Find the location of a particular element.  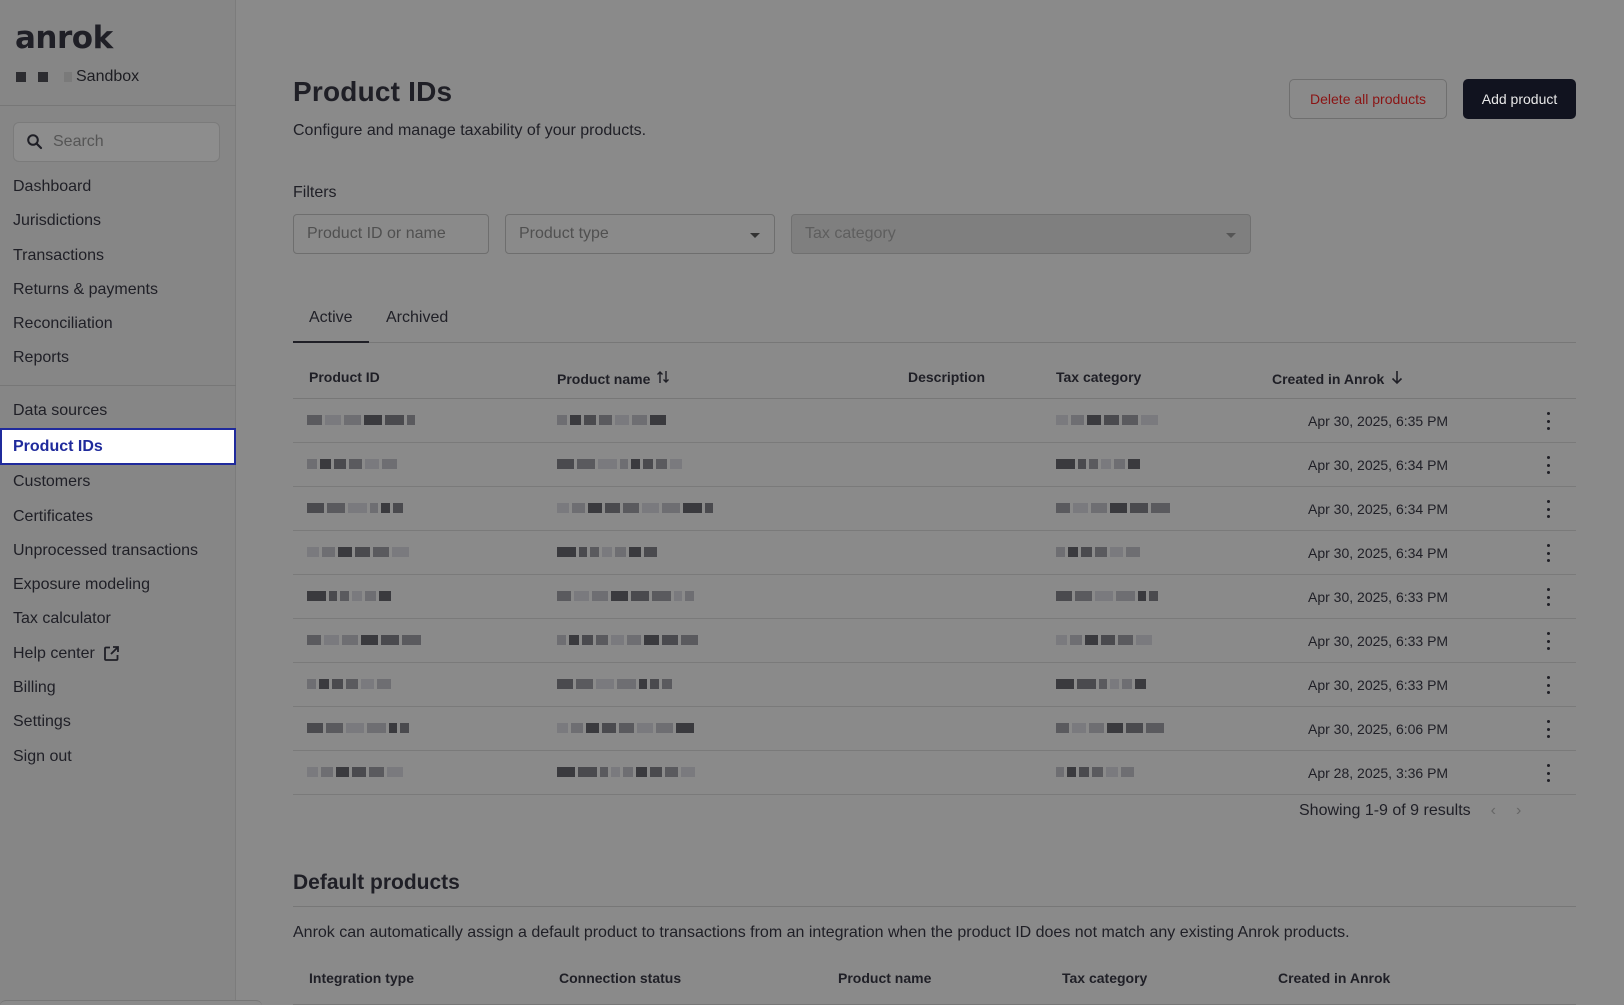

status-tabs: Active Archived is located at coordinates (934, 320).